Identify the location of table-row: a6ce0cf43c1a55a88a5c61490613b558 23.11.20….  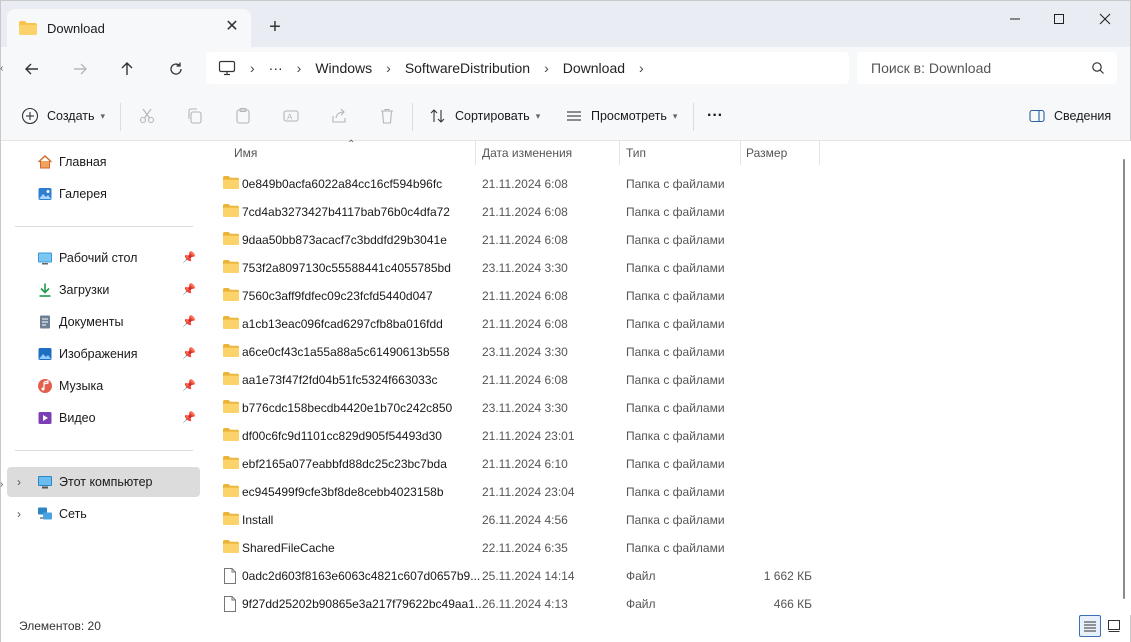
(660, 351).